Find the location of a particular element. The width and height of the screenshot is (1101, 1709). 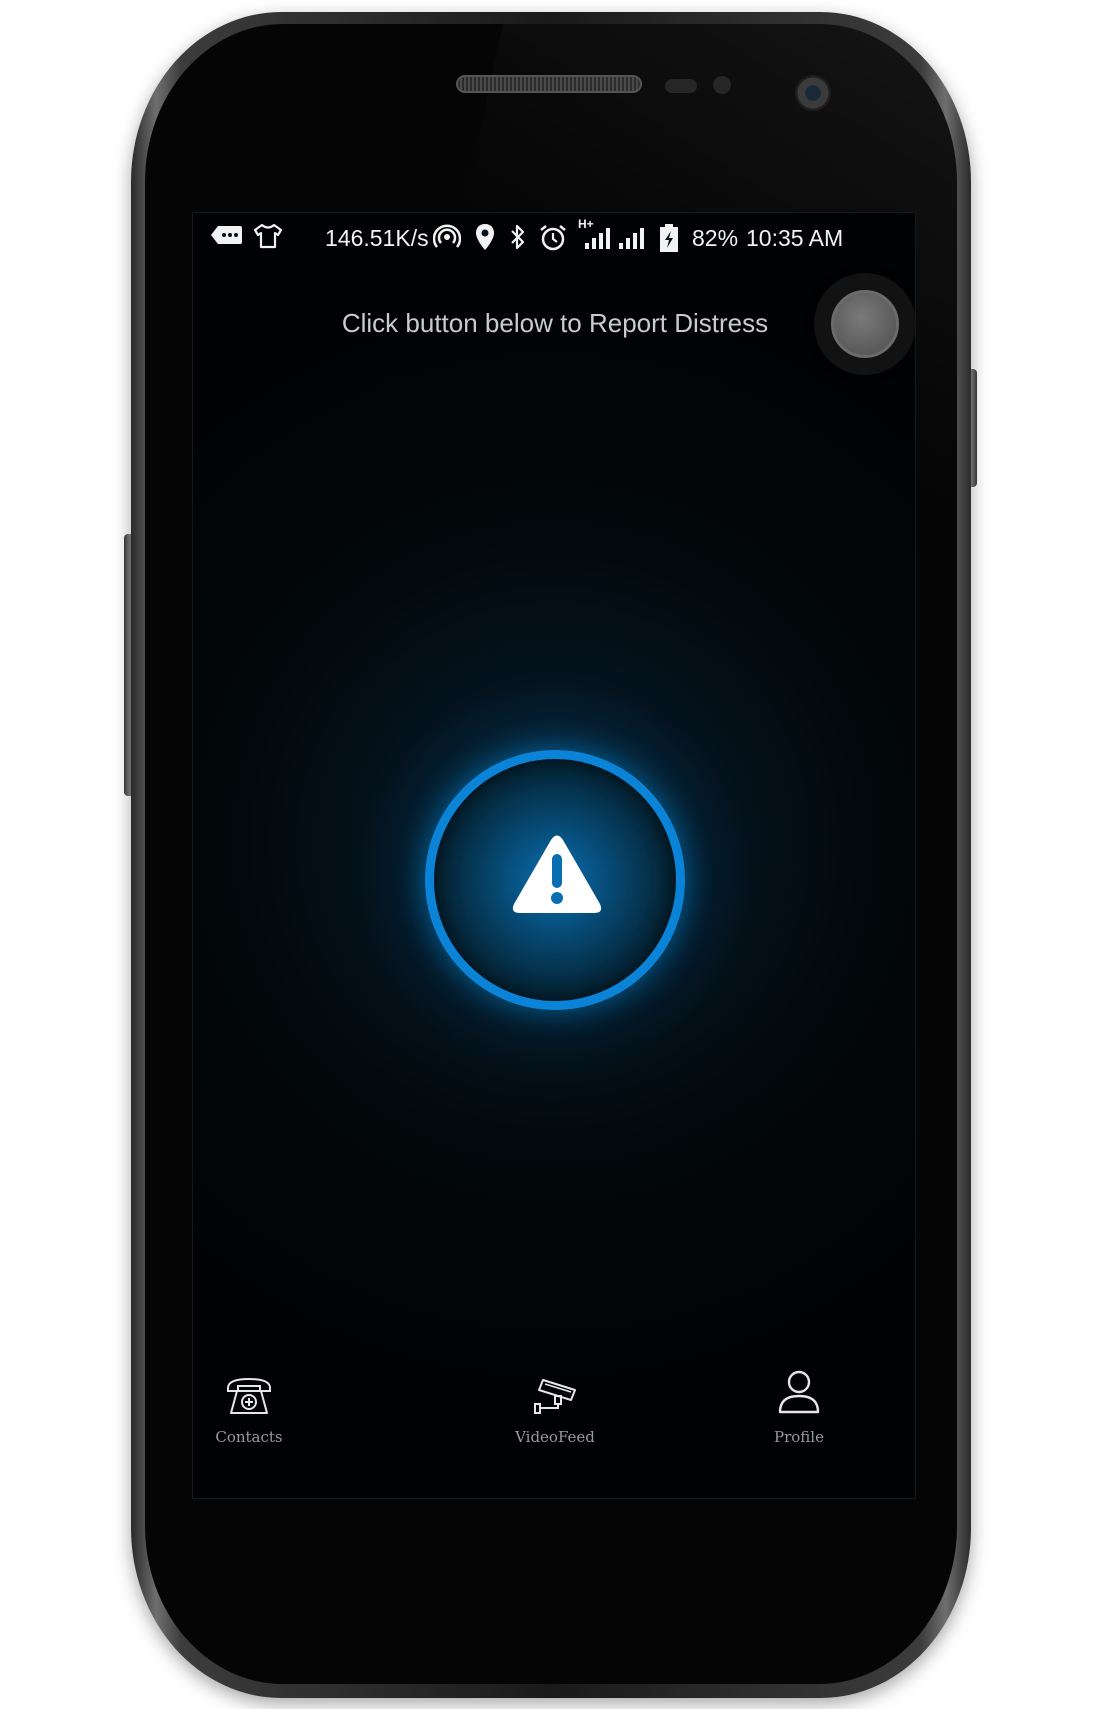

messaging-icon is located at coordinates (227, 236).